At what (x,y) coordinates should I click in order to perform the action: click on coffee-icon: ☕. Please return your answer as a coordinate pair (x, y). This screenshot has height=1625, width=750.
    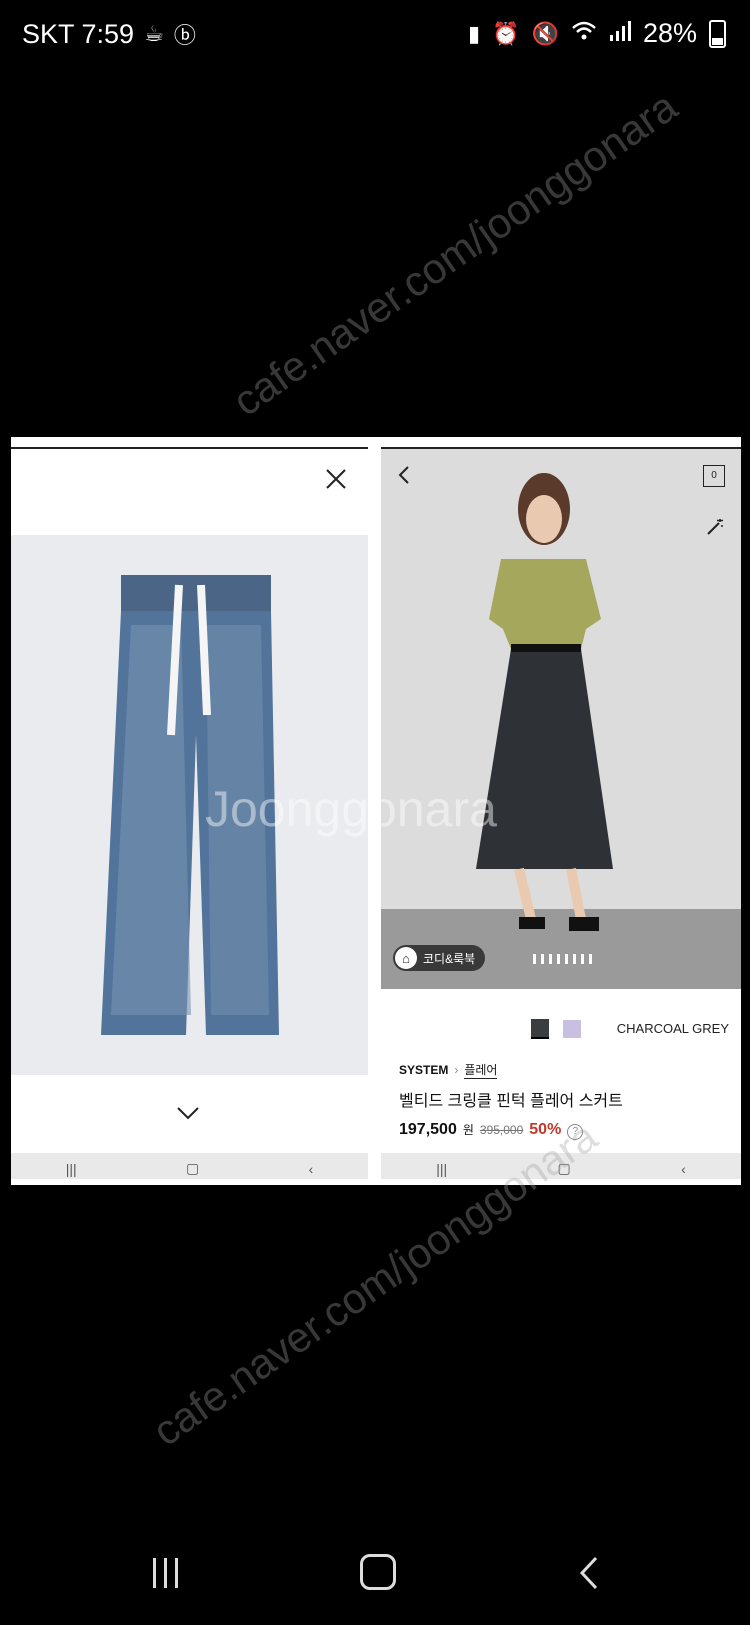
    Looking at the image, I should click on (154, 33).